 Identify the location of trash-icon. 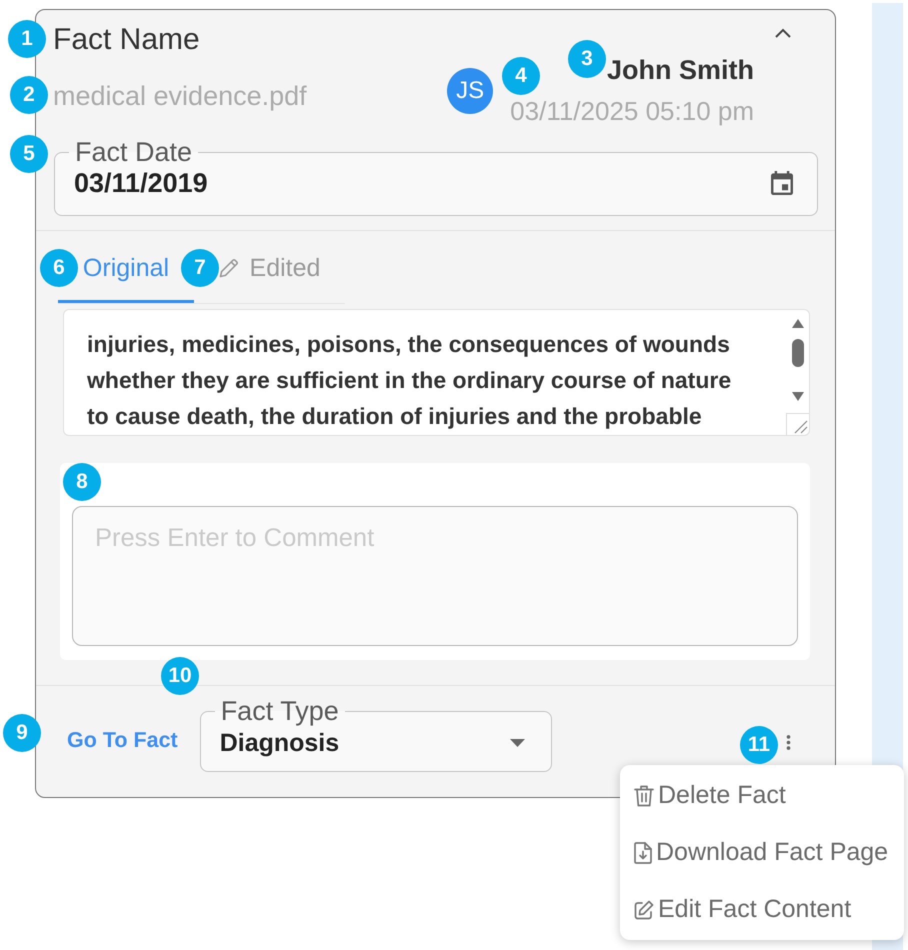
(644, 795).